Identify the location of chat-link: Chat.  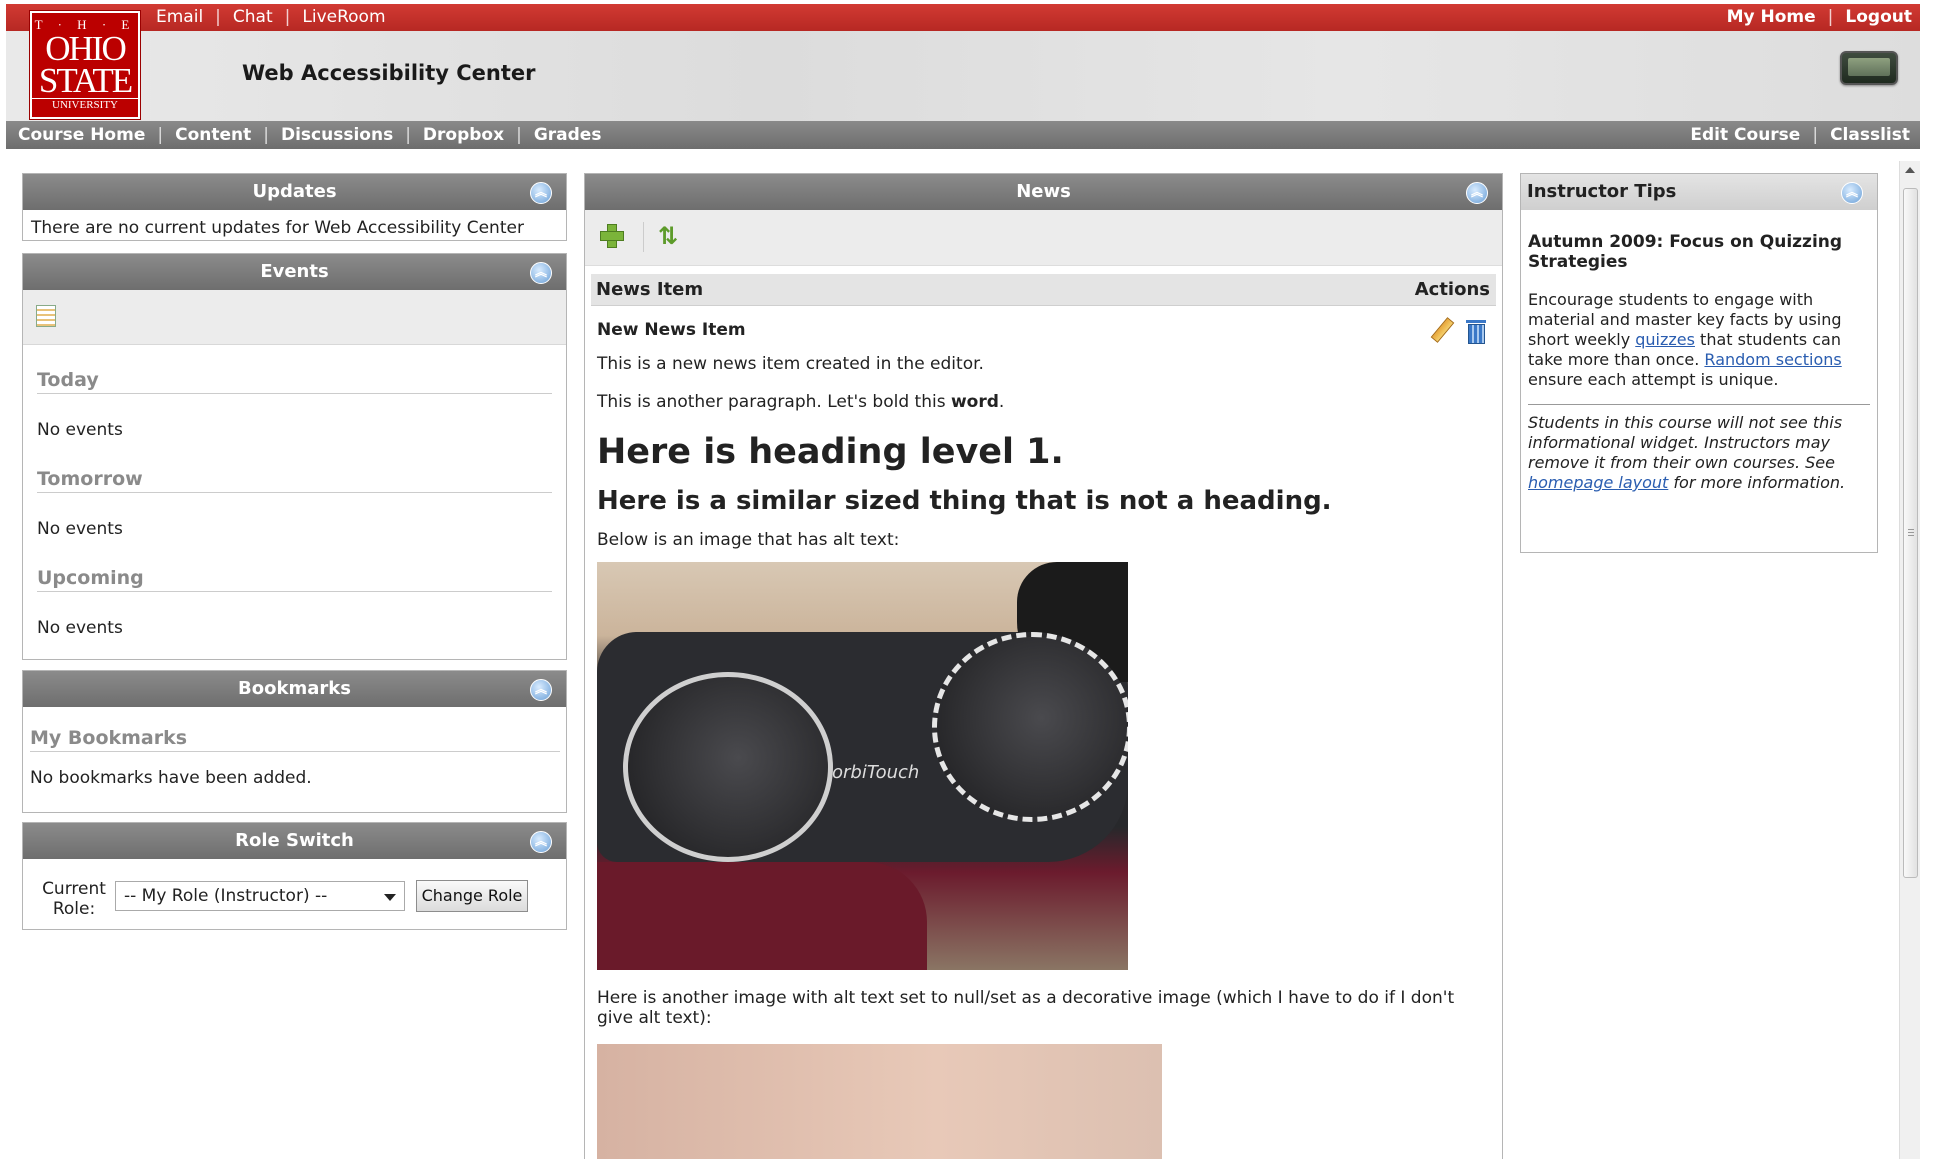
(253, 17).